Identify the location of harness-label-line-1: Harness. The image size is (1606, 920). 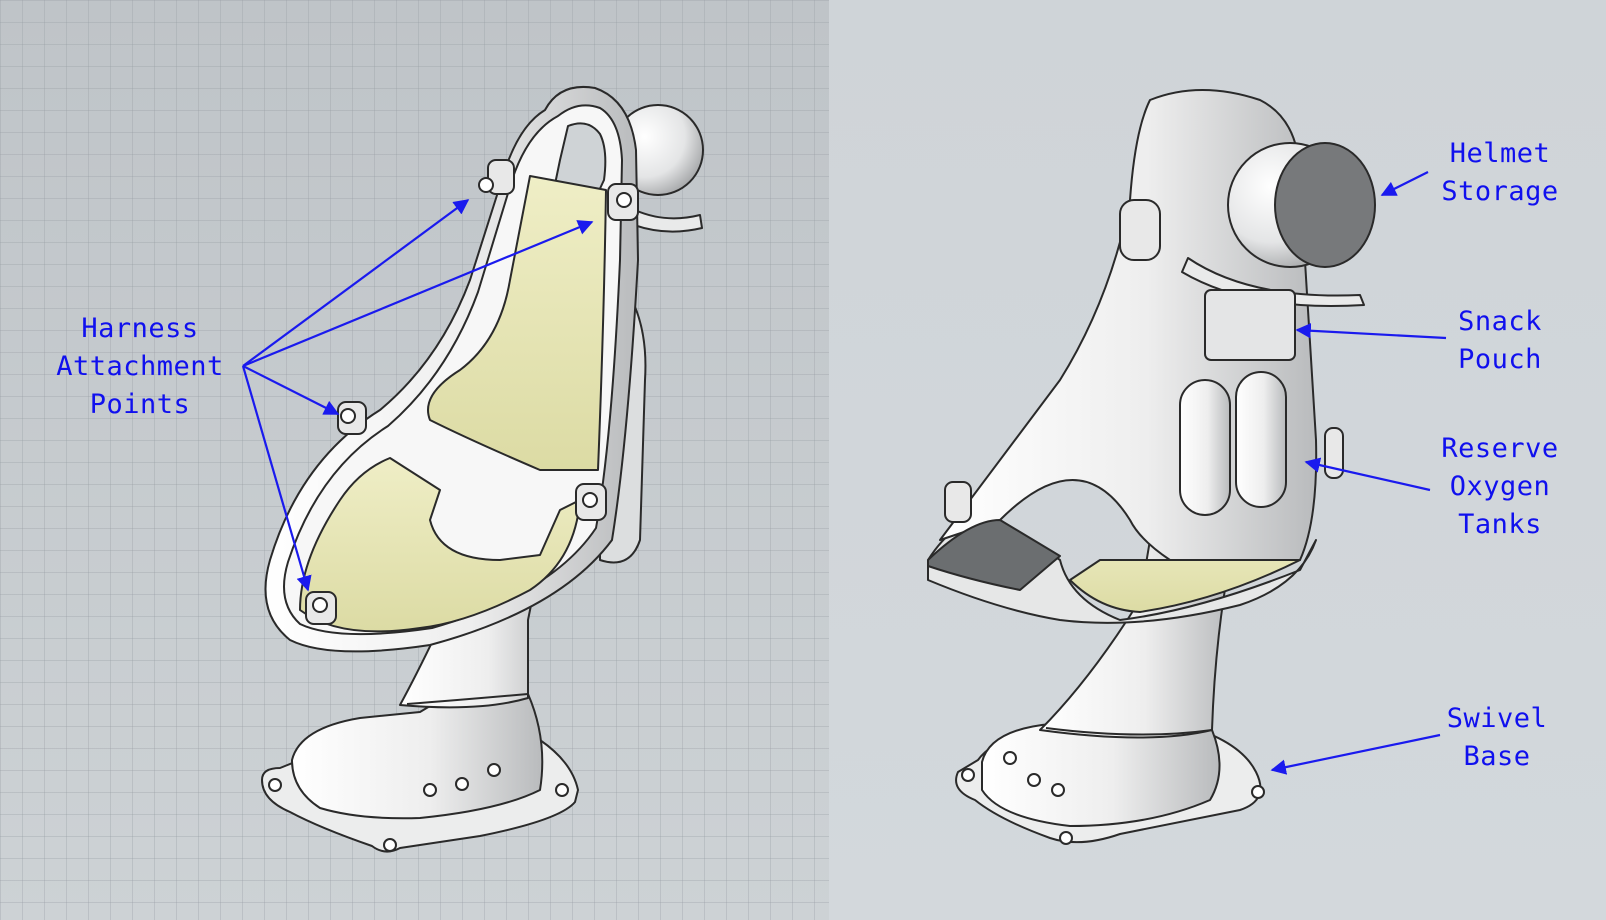
(140, 328).